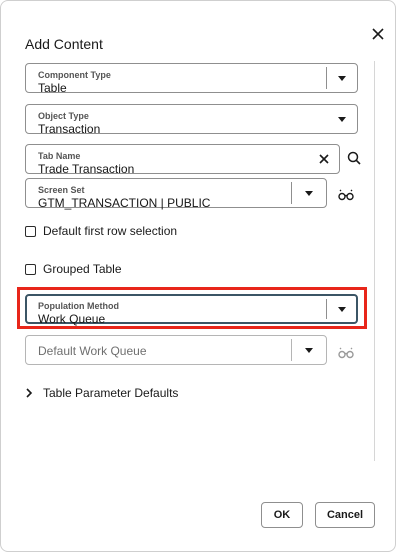 Image resolution: width=397 pixels, height=553 pixels. Describe the element at coordinates (52, 88) in the screenshot. I see `component-type-value: Table` at that location.